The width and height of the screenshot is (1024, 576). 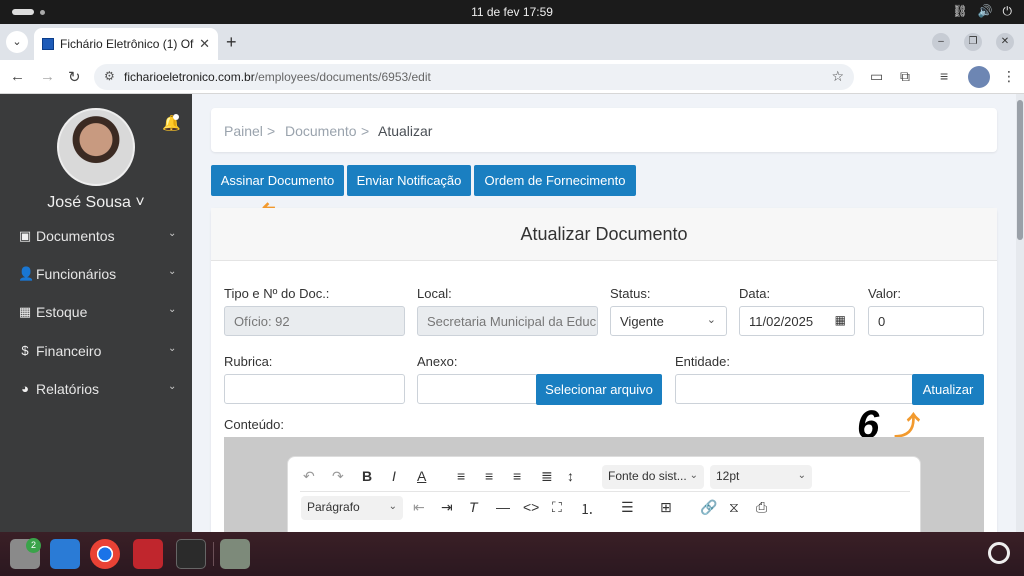 What do you see at coordinates (243, 131) in the screenshot?
I see `breadcrumb-home: Painel` at bounding box center [243, 131].